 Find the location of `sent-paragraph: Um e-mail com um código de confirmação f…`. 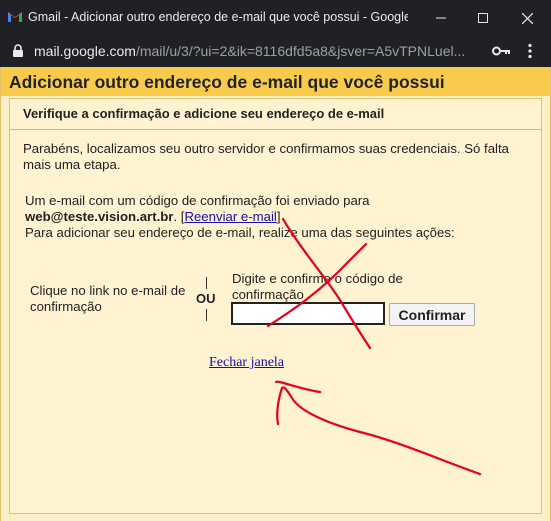

sent-paragraph: Um e-mail com um código de confirmação f… is located at coordinates (277, 209).